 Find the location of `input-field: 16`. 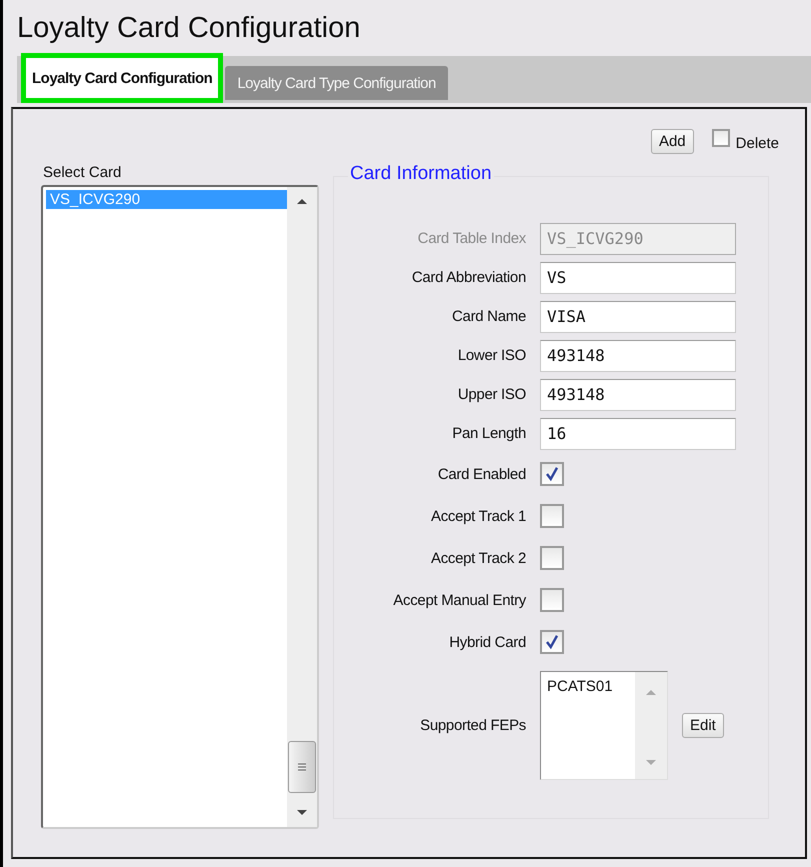

input-field: 16 is located at coordinates (638, 434).